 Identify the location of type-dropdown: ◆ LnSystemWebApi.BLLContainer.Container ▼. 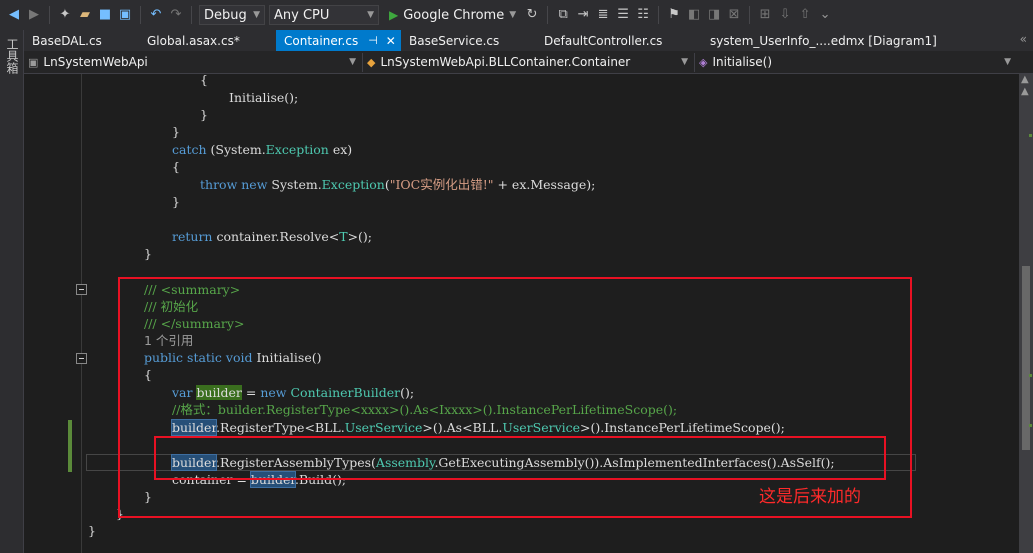
(529, 62).